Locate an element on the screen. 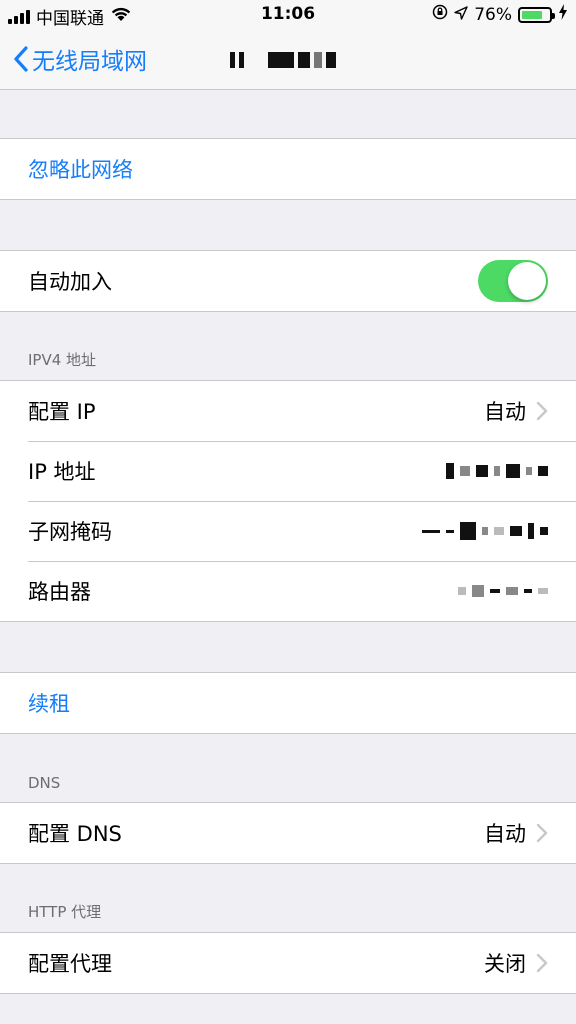 The width and height of the screenshot is (576, 1024). redacted-ip-address is located at coordinates (497, 471).